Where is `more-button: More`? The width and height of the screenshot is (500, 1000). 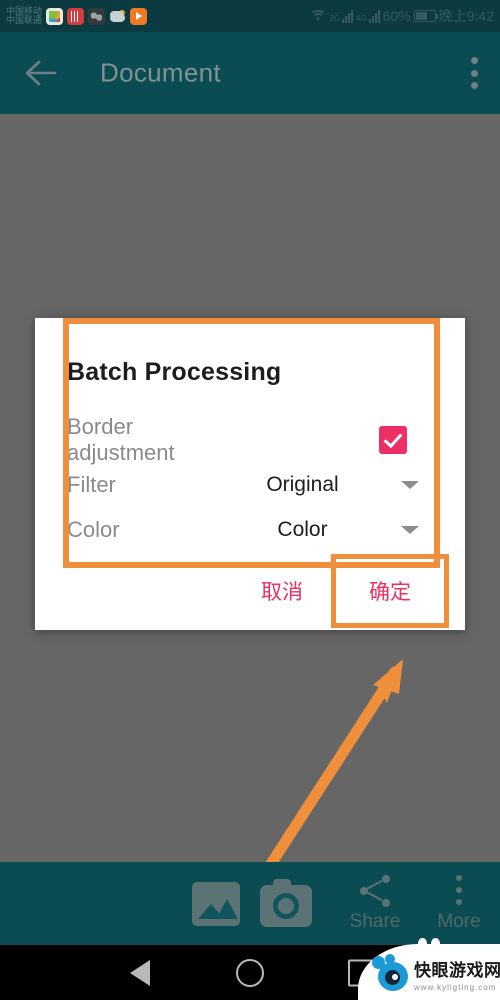
more-button: More is located at coordinates (459, 903).